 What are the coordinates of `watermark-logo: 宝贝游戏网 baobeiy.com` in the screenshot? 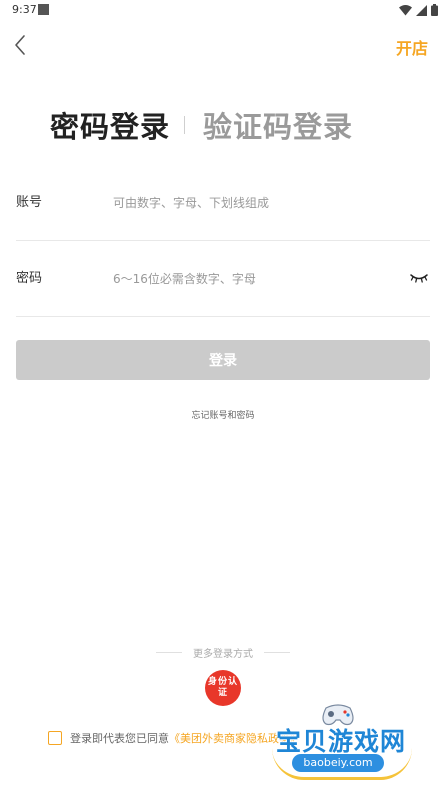 It's located at (345, 740).